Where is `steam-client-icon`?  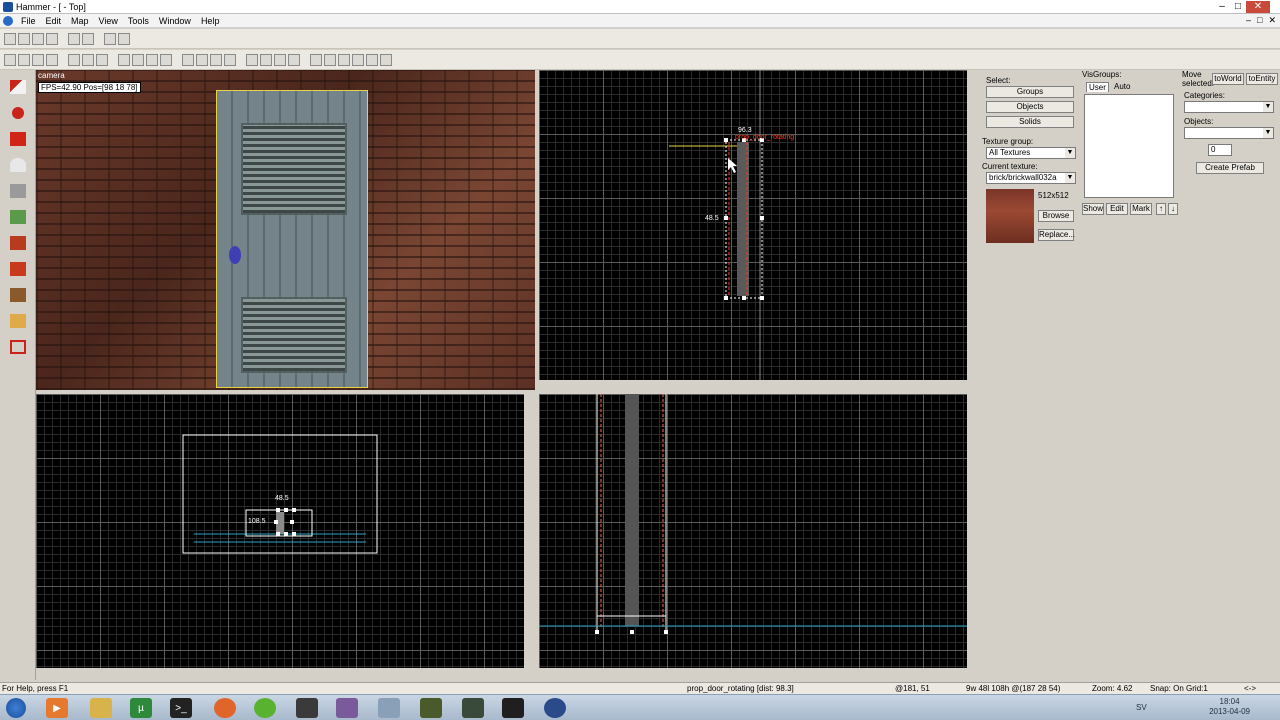
steam-client-icon is located at coordinates (513, 708).